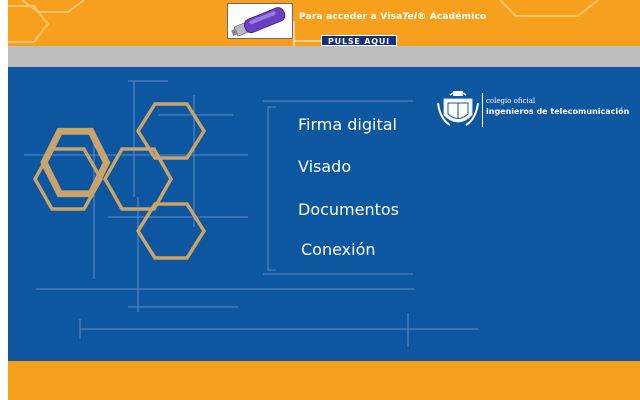 Image resolution: width=640 pixels, height=400 pixels. Describe the element at coordinates (324, 380) in the screenshot. I see `bottom-banner` at that location.